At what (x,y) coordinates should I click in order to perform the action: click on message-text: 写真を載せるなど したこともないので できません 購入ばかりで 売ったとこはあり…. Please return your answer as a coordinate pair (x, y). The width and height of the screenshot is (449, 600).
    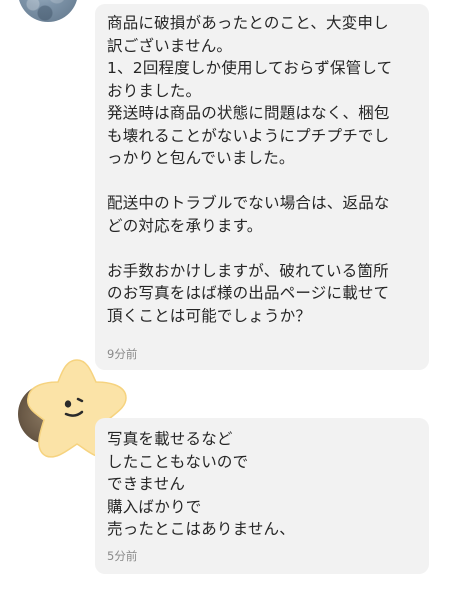
    Looking at the image, I should click on (201, 484).